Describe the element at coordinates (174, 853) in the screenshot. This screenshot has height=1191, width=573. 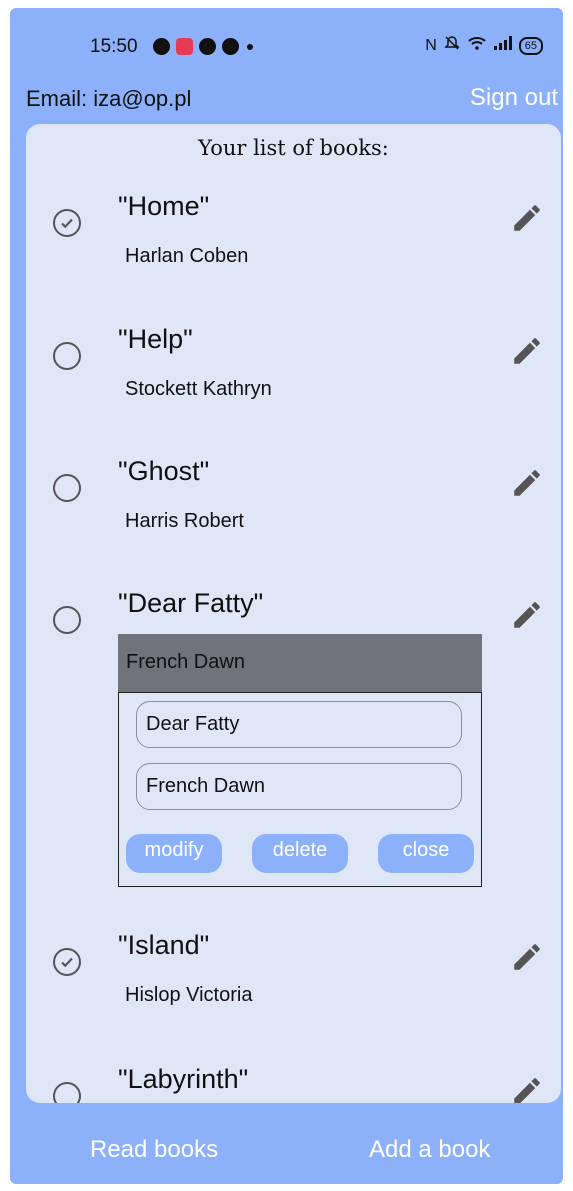
I see `modify-button: modify` at that location.